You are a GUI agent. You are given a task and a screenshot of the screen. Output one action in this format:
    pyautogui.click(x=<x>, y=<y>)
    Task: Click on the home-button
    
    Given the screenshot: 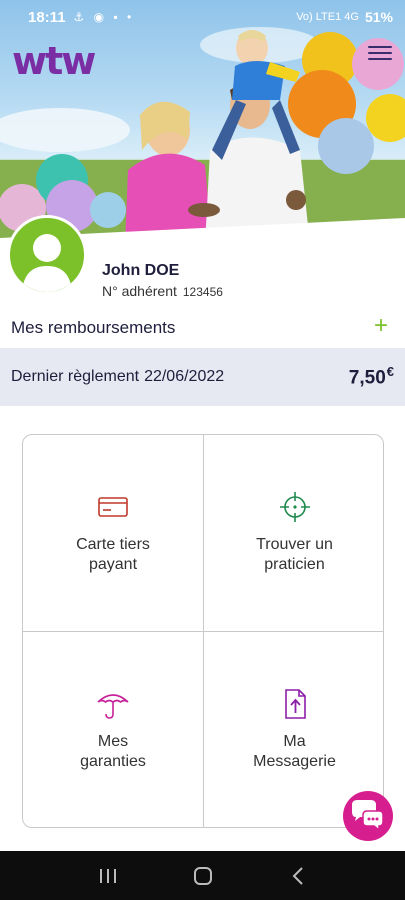 What is the action you would take?
    pyautogui.click(x=203, y=876)
    